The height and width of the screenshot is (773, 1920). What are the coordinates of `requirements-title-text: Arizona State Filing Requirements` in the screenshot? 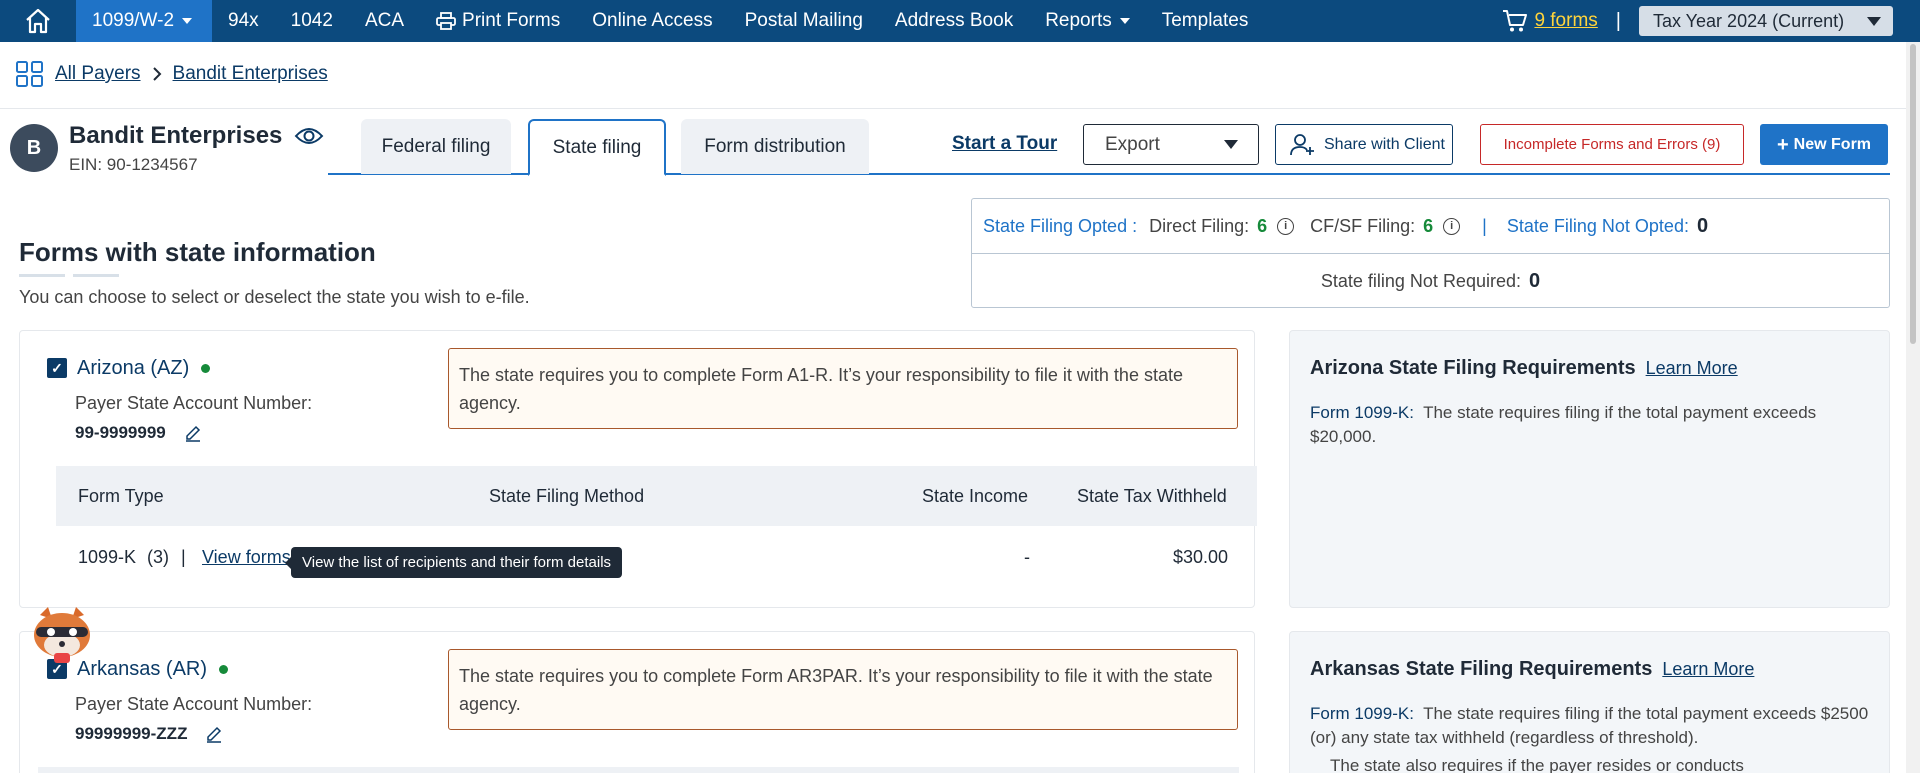 It's located at (1473, 368).